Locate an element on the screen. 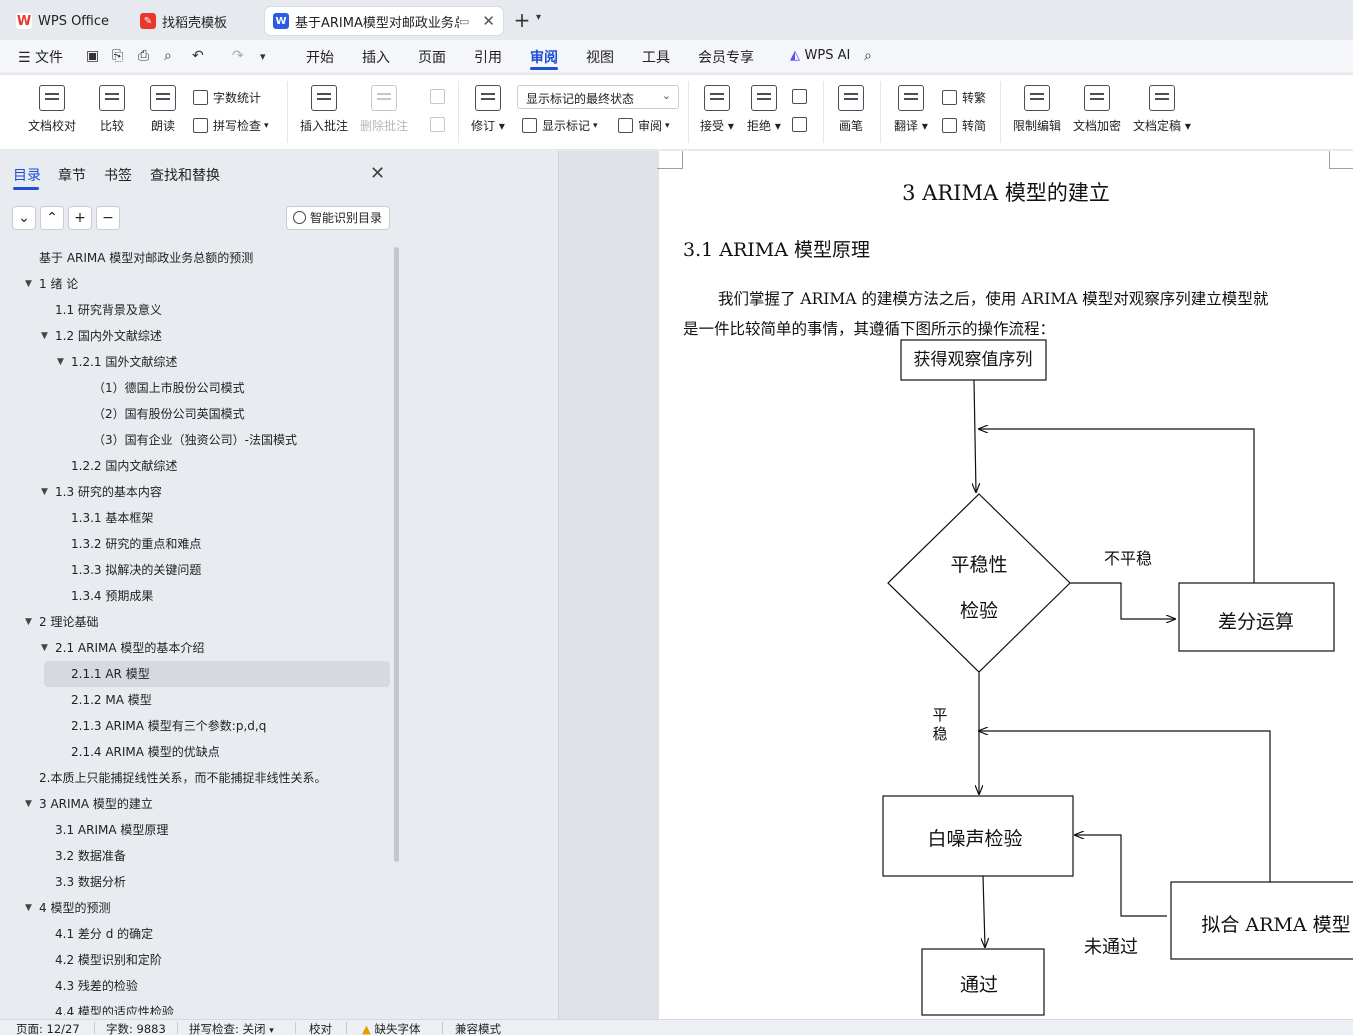  show-markup-button: 显示标记 ▾ is located at coordinates (560, 125).